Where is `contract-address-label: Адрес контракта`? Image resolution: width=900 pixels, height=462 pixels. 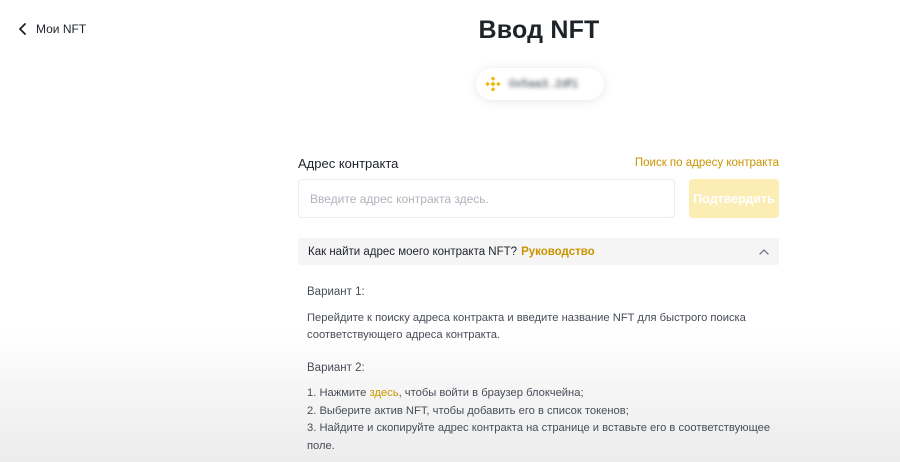 contract-address-label: Адрес контракта is located at coordinates (348, 163).